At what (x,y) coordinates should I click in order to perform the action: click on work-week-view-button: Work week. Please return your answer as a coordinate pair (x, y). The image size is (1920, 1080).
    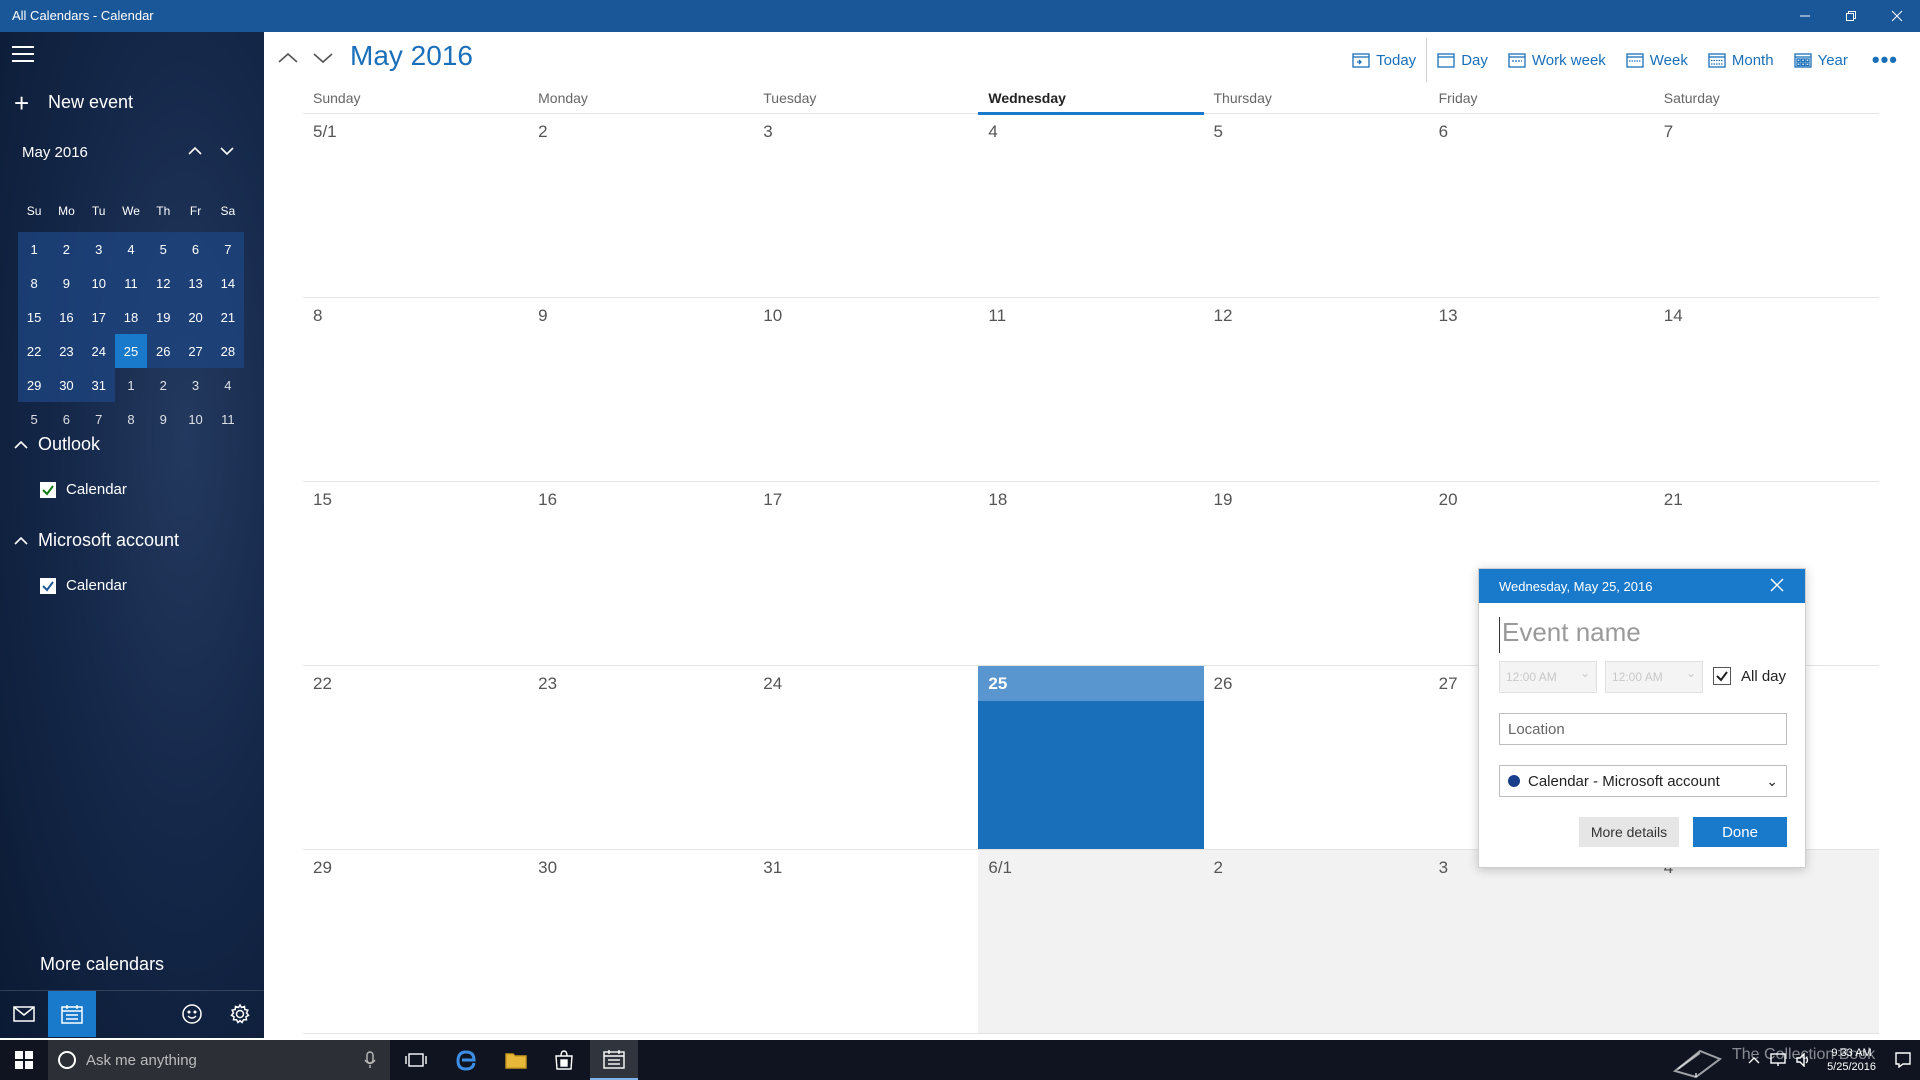
    Looking at the image, I should click on (1557, 60).